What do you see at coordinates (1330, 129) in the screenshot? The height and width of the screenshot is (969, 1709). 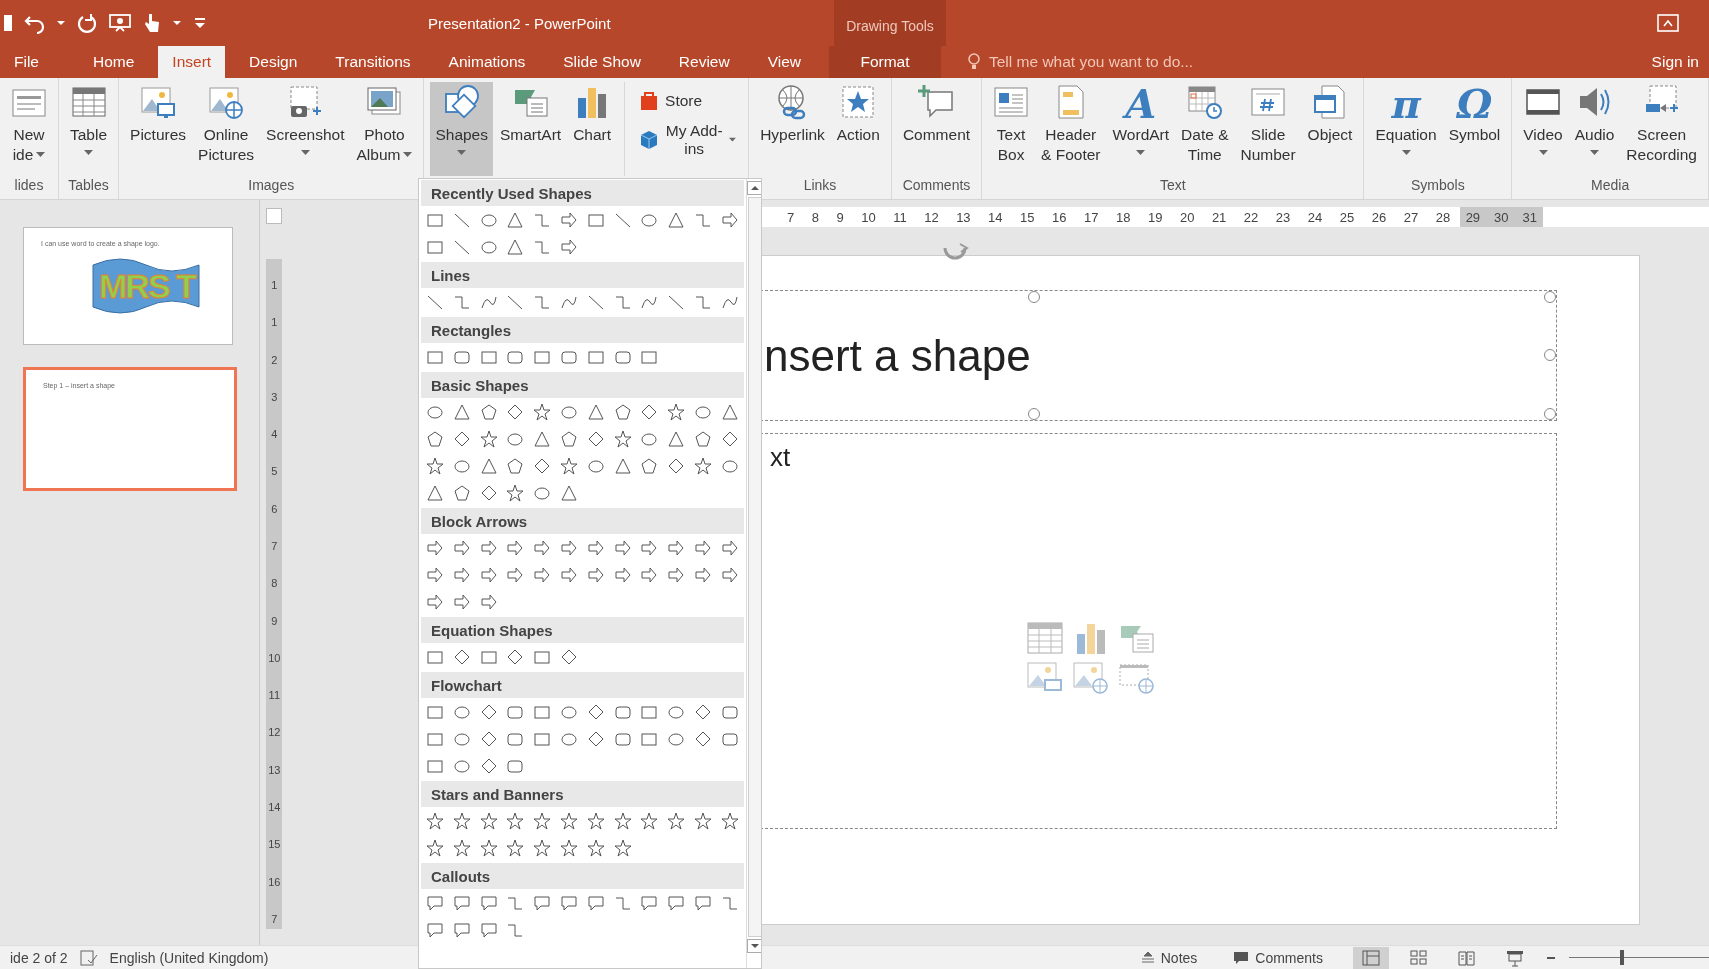 I see `ribbon-button: Object` at bounding box center [1330, 129].